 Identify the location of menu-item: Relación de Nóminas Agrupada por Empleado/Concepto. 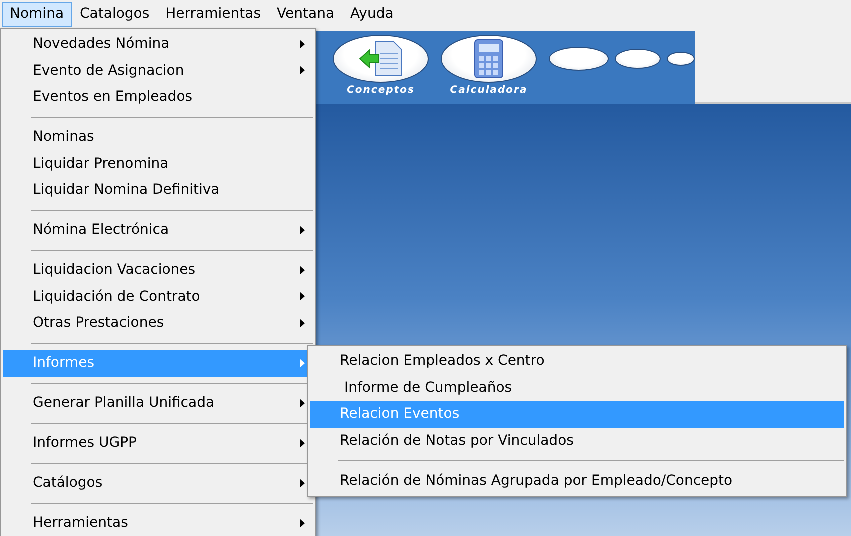
(577, 481).